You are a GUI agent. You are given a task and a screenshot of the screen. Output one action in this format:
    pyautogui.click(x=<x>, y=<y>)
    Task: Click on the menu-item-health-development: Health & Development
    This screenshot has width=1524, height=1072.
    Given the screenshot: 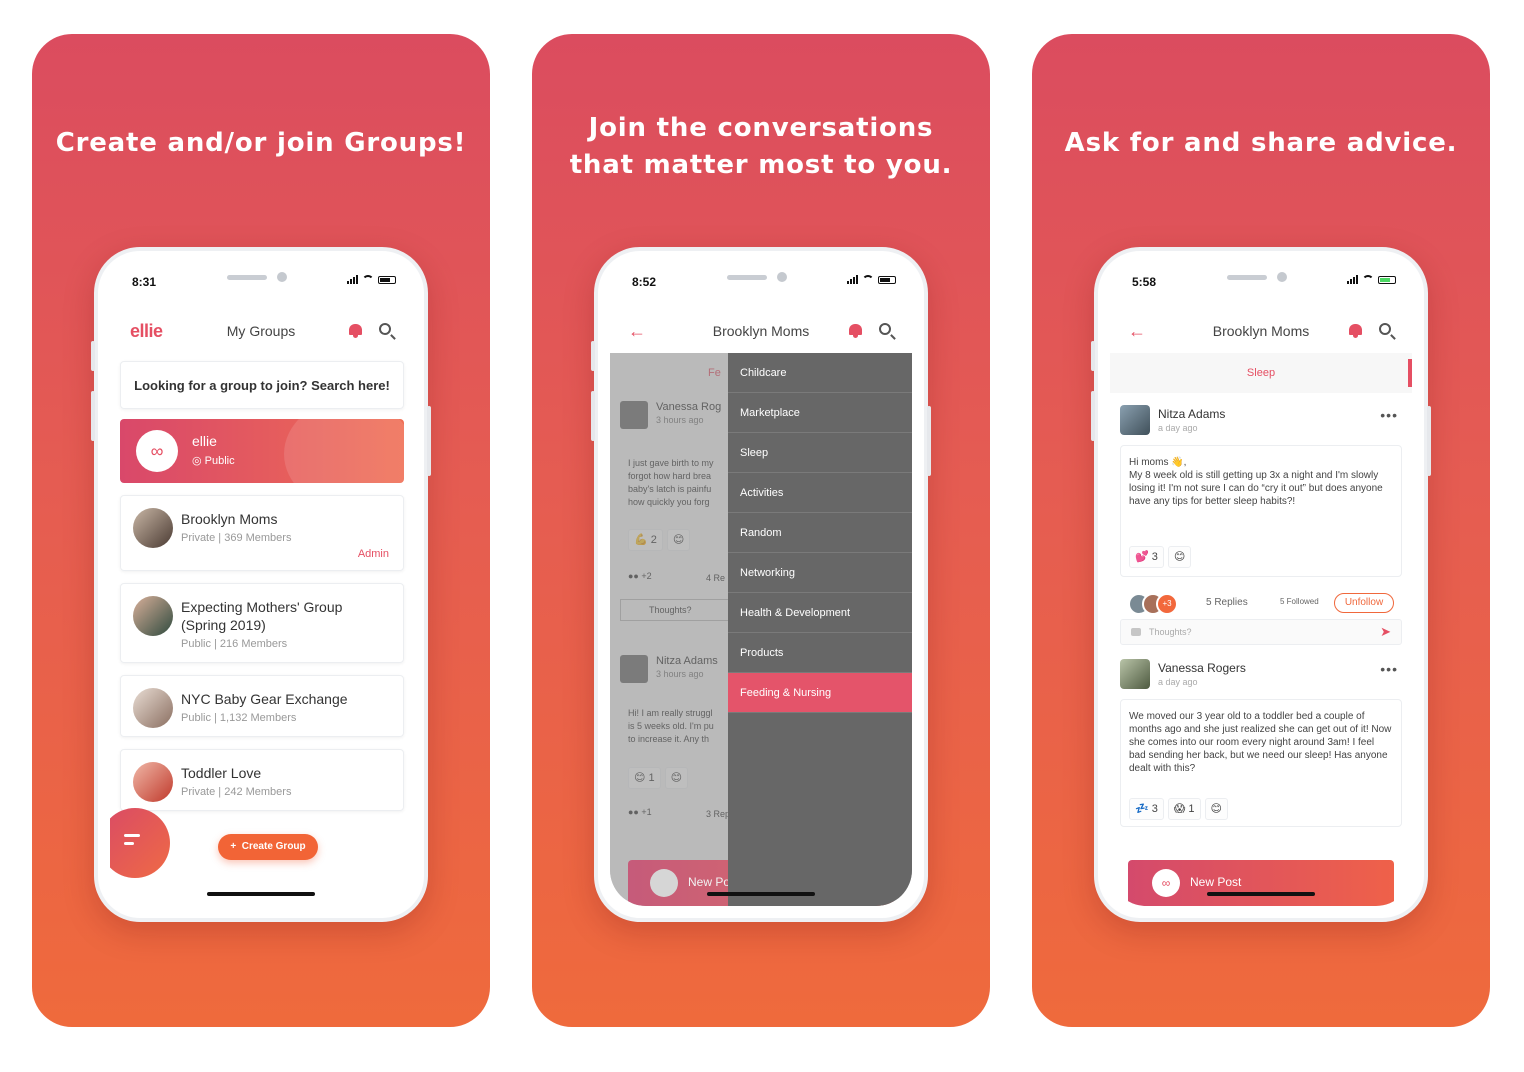 What is the action you would take?
    pyautogui.click(x=820, y=613)
    